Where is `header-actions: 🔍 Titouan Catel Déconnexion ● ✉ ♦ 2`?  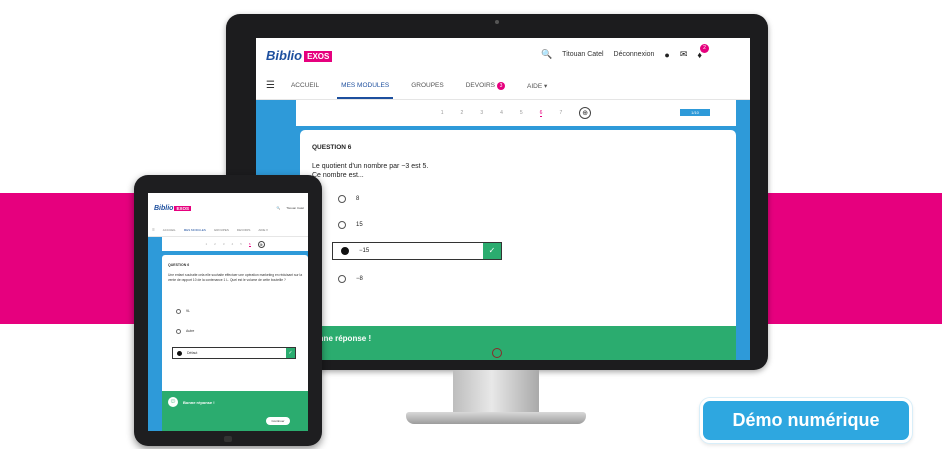
header-actions: 🔍 Titouan Catel Déconnexion ● ✉ ♦ 2 is located at coordinates (625, 51).